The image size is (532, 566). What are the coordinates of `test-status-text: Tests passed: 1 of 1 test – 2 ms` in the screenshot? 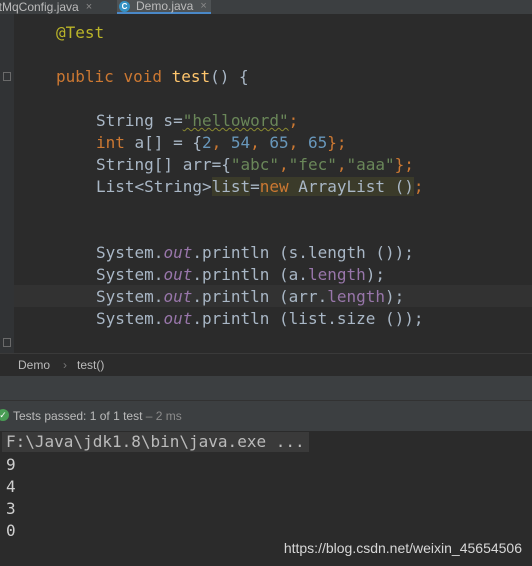 It's located at (97, 416).